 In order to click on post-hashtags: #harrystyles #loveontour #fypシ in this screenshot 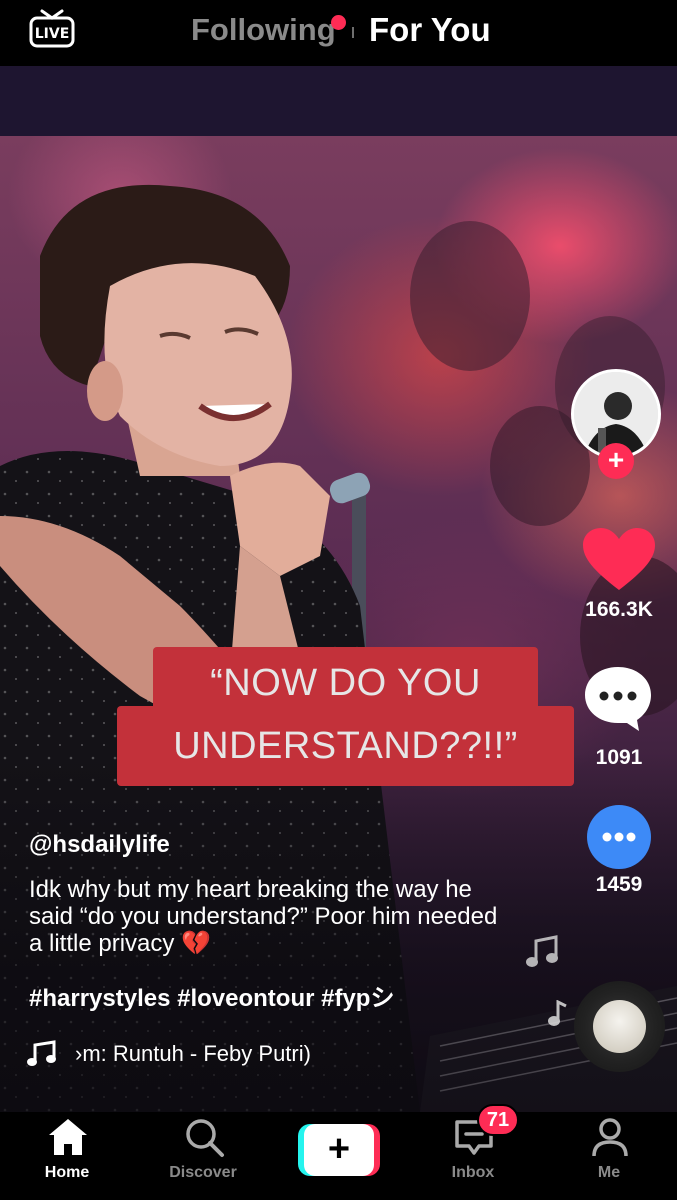, I will do `click(211, 995)`.